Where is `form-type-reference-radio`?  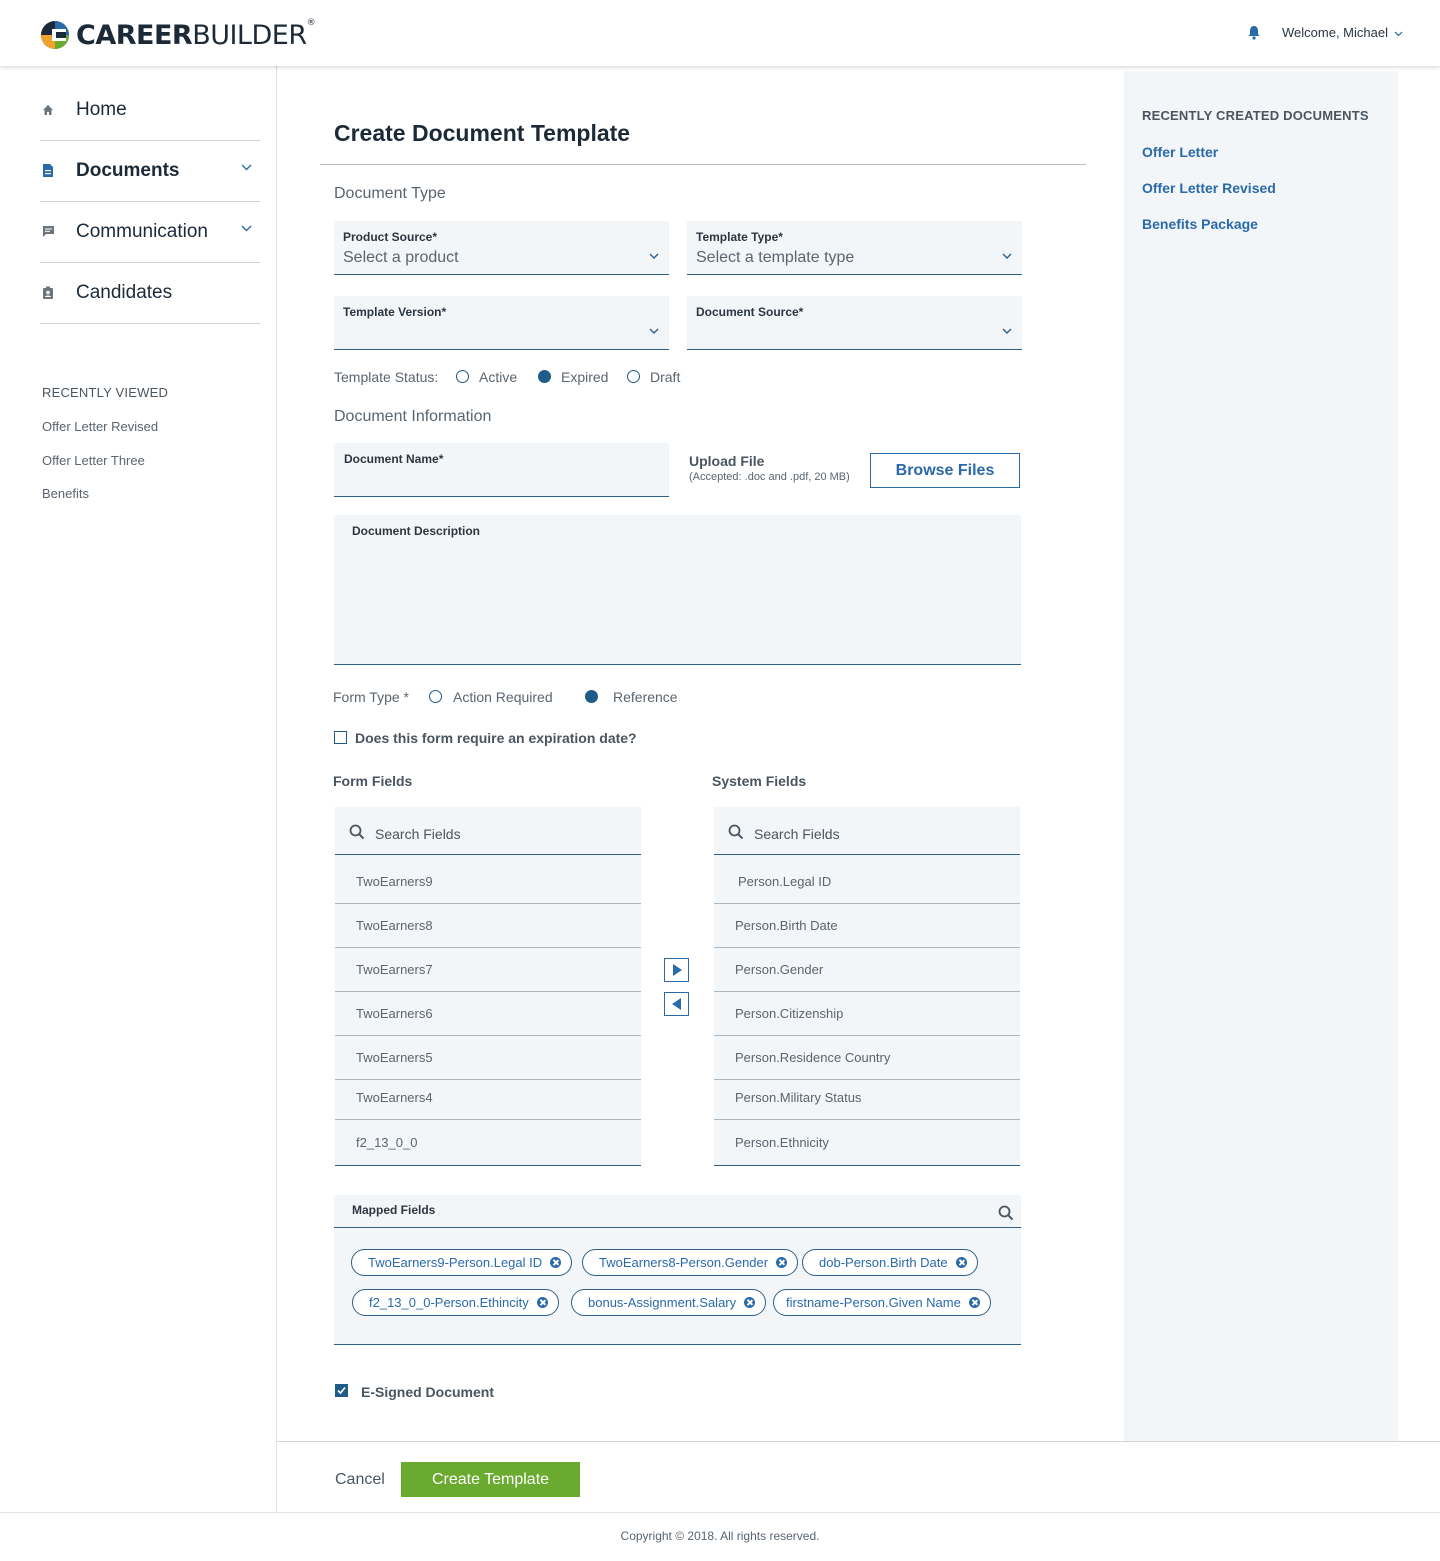 form-type-reference-radio is located at coordinates (591, 696).